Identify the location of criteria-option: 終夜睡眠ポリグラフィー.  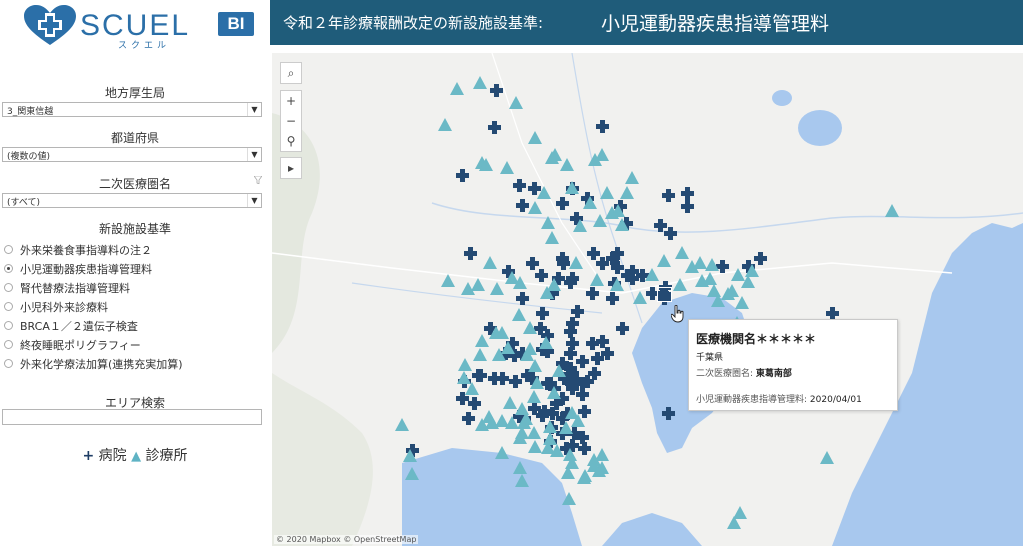
(93, 344).